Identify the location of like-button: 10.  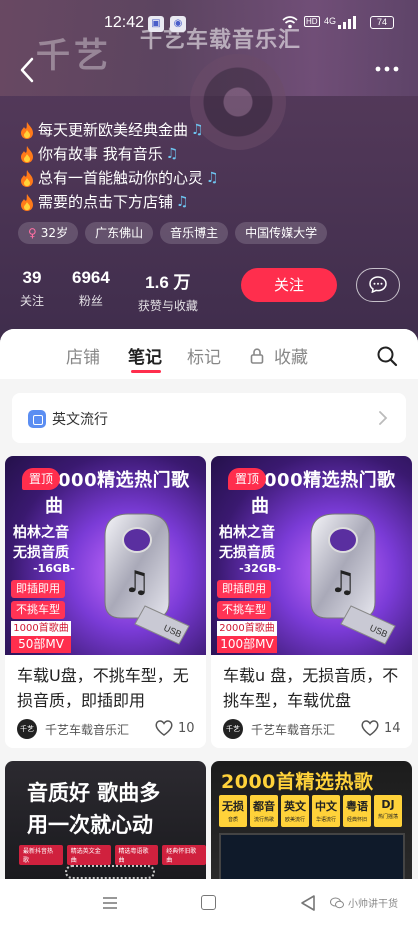
(175, 728).